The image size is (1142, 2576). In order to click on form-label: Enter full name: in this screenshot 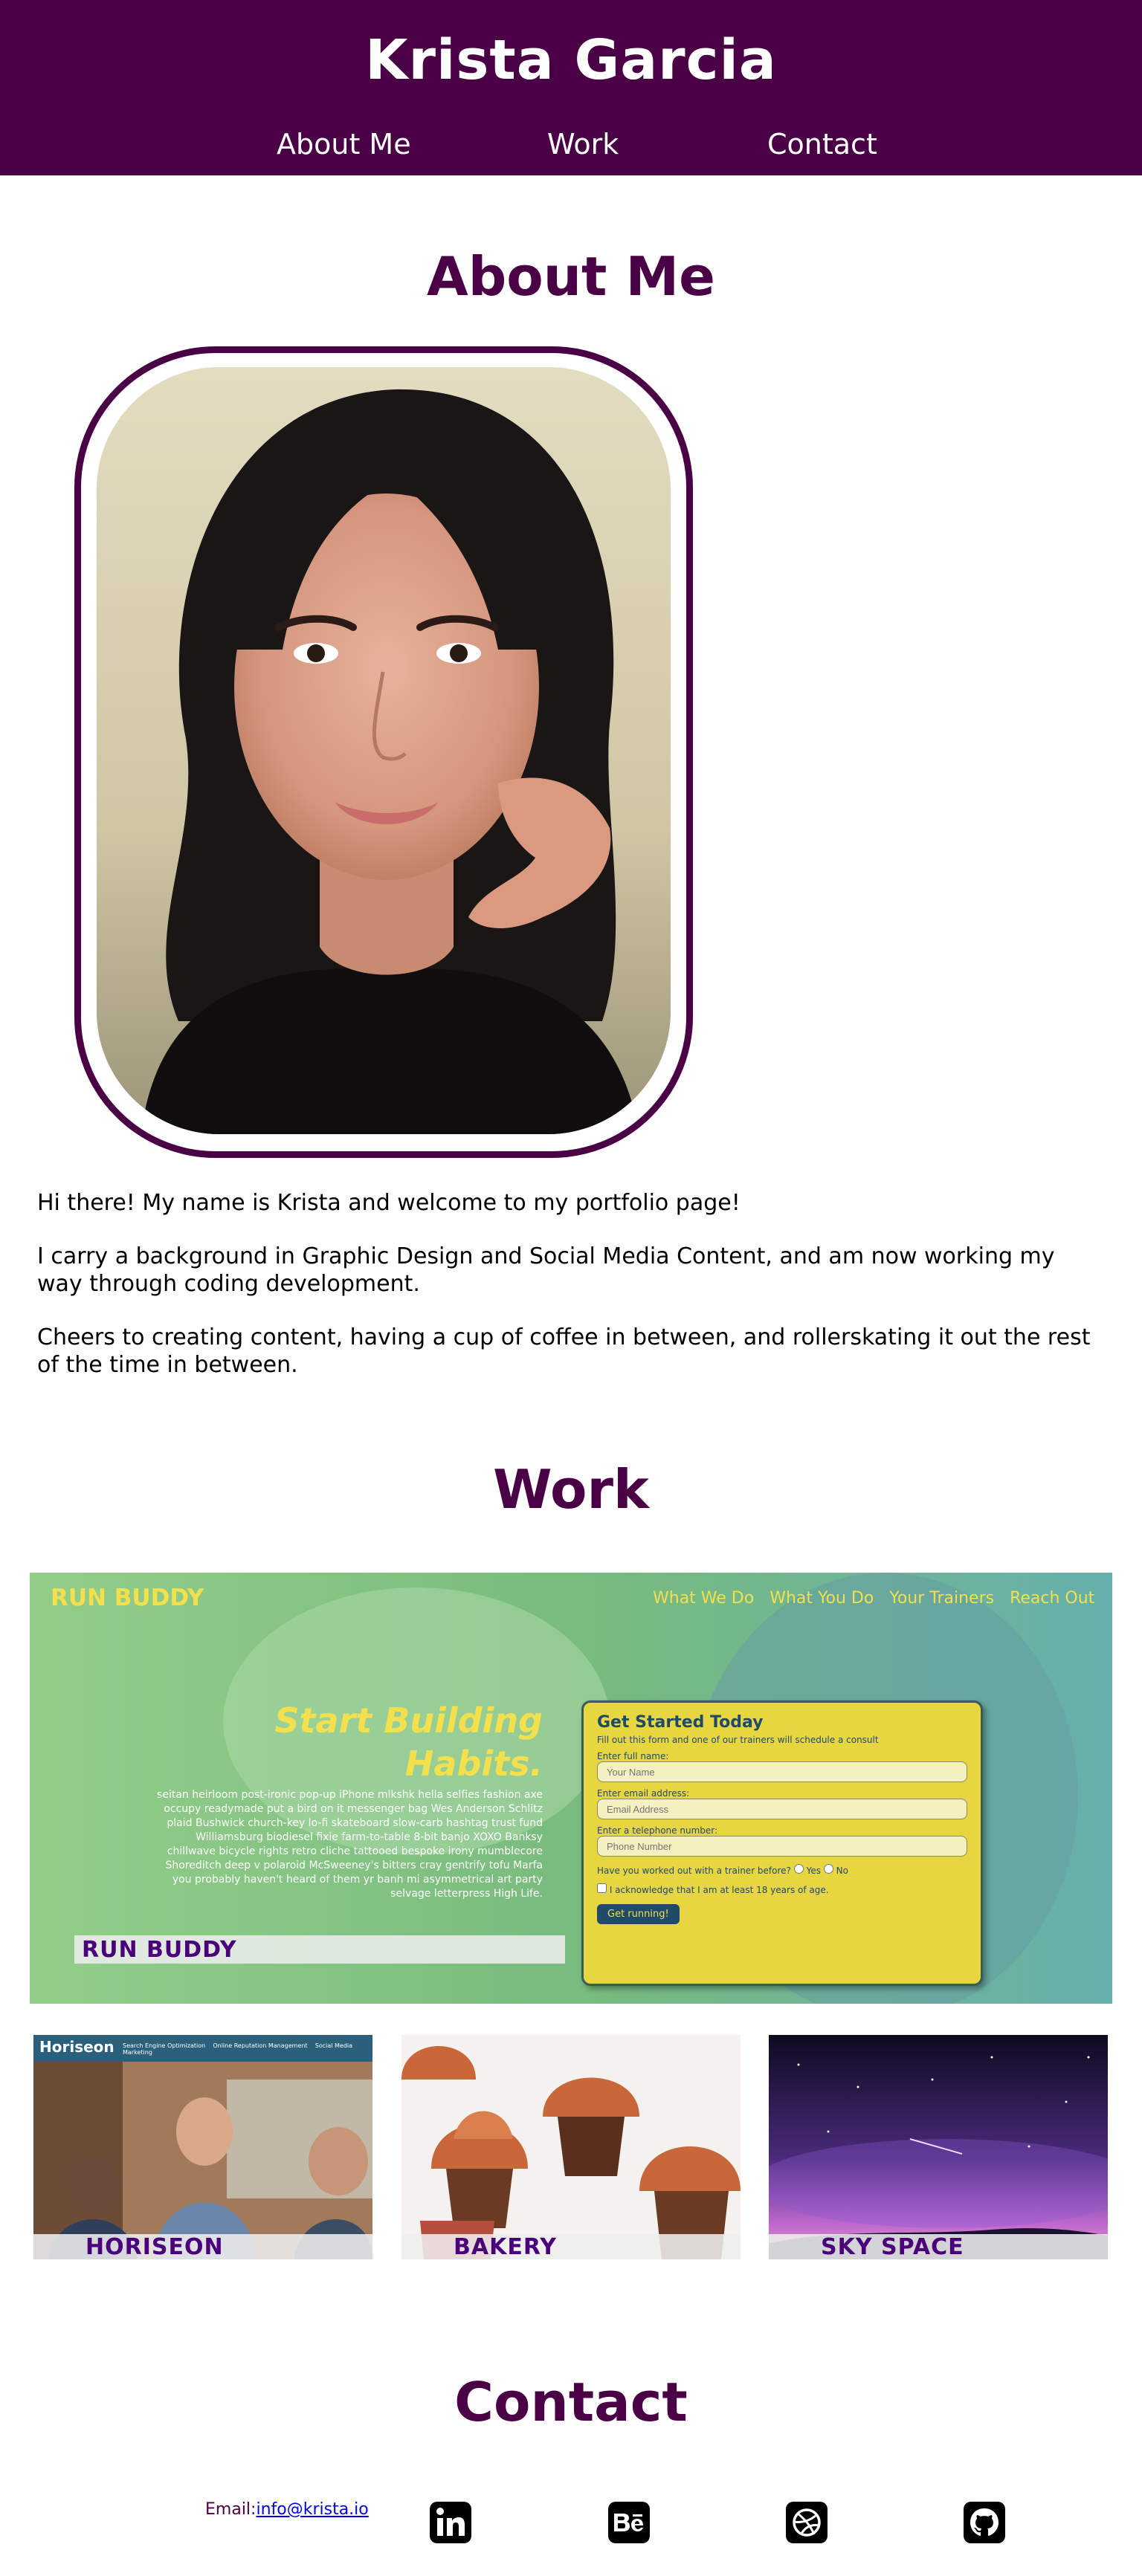, I will do `click(633, 1756)`.